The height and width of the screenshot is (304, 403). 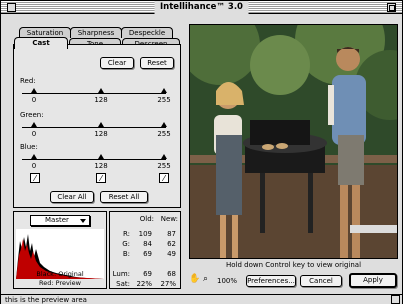 I want to click on red-tick-mid: 128, so click(x=101, y=100).